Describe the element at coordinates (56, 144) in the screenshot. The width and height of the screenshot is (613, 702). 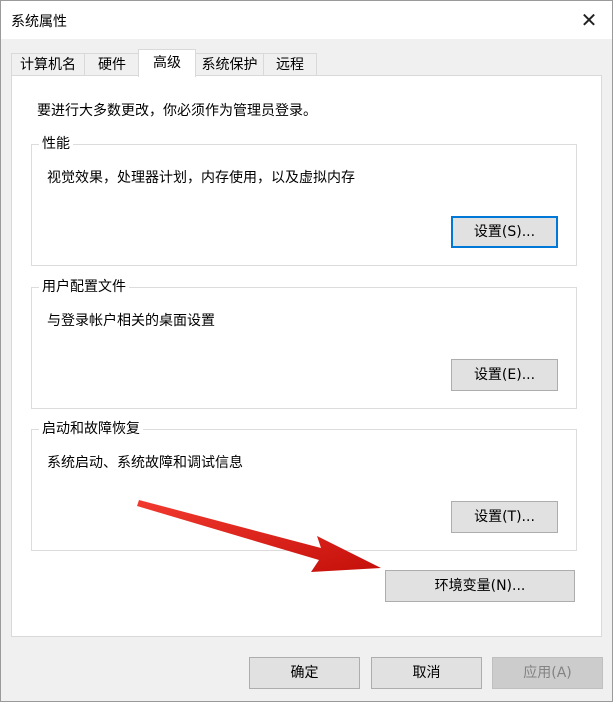
I see `performance-group-title: 性能` at that location.